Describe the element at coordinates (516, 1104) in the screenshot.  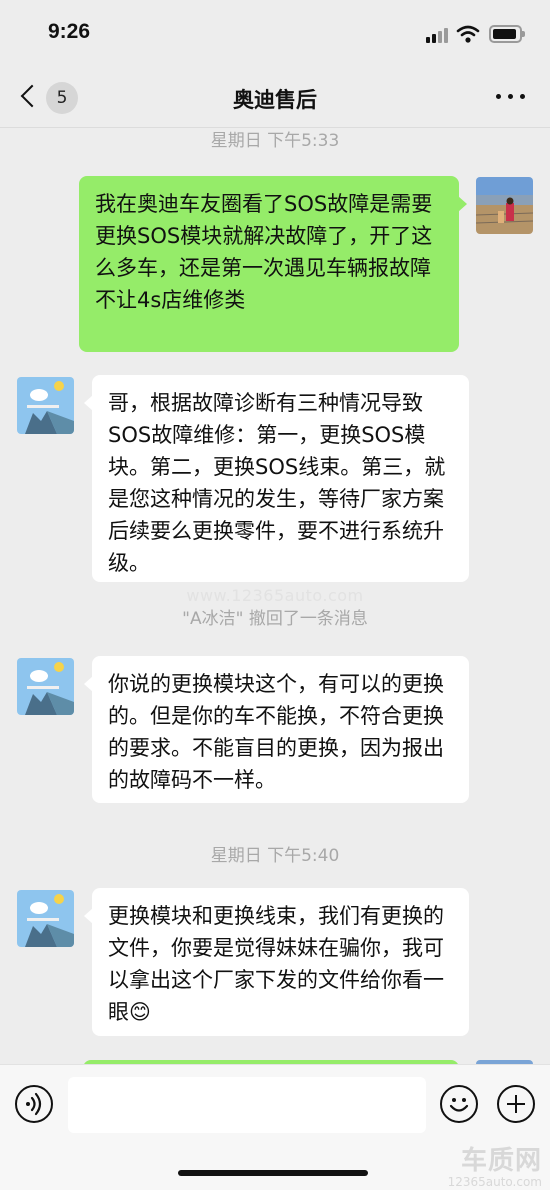
I see `plus-button` at that location.